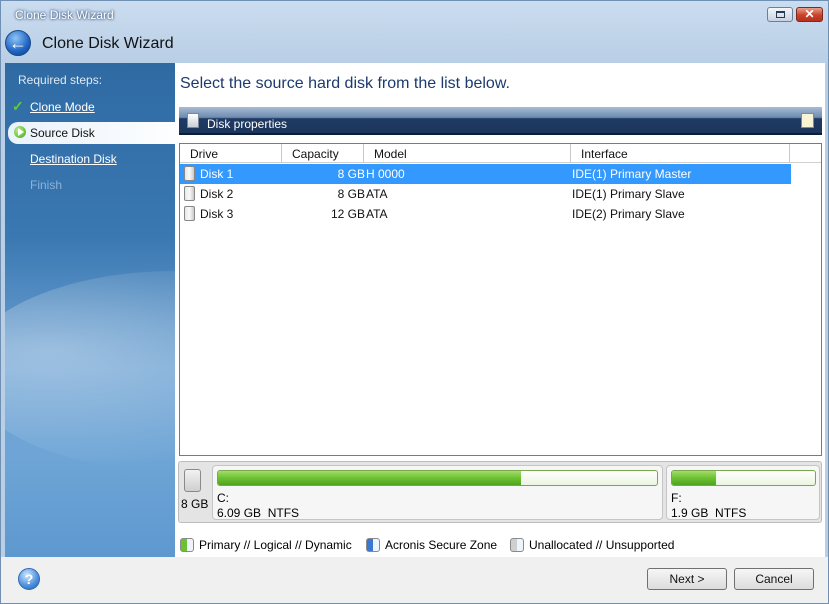  What do you see at coordinates (60, 80) in the screenshot?
I see `required-steps-label: Required steps:` at bounding box center [60, 80].